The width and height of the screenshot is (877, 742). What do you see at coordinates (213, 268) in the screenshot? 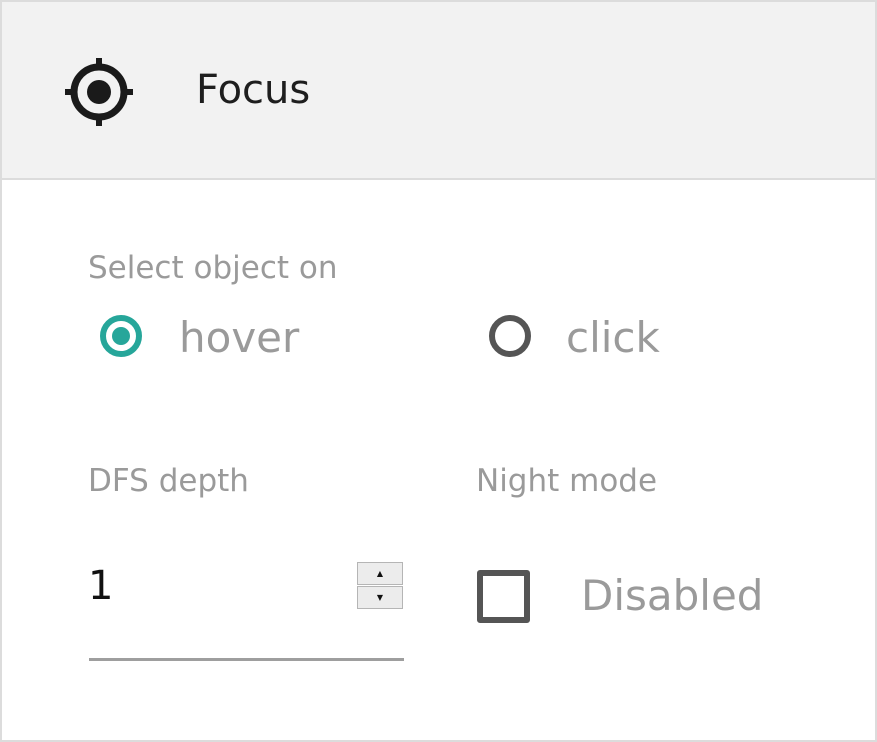
I see `select-object-label: Select object on` at bounding box center [213, 268].